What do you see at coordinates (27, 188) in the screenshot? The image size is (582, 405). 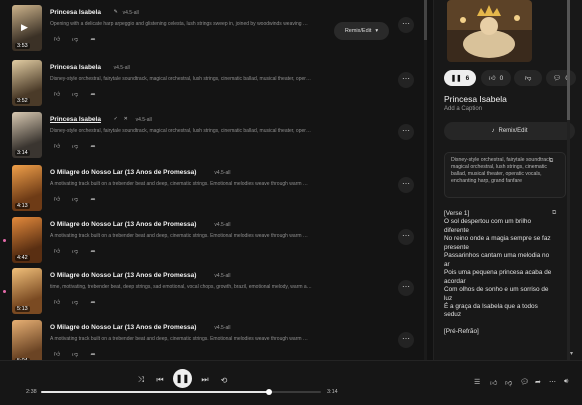 I see `track-thumbnail: 4:13` at bounding box center [27, 188].